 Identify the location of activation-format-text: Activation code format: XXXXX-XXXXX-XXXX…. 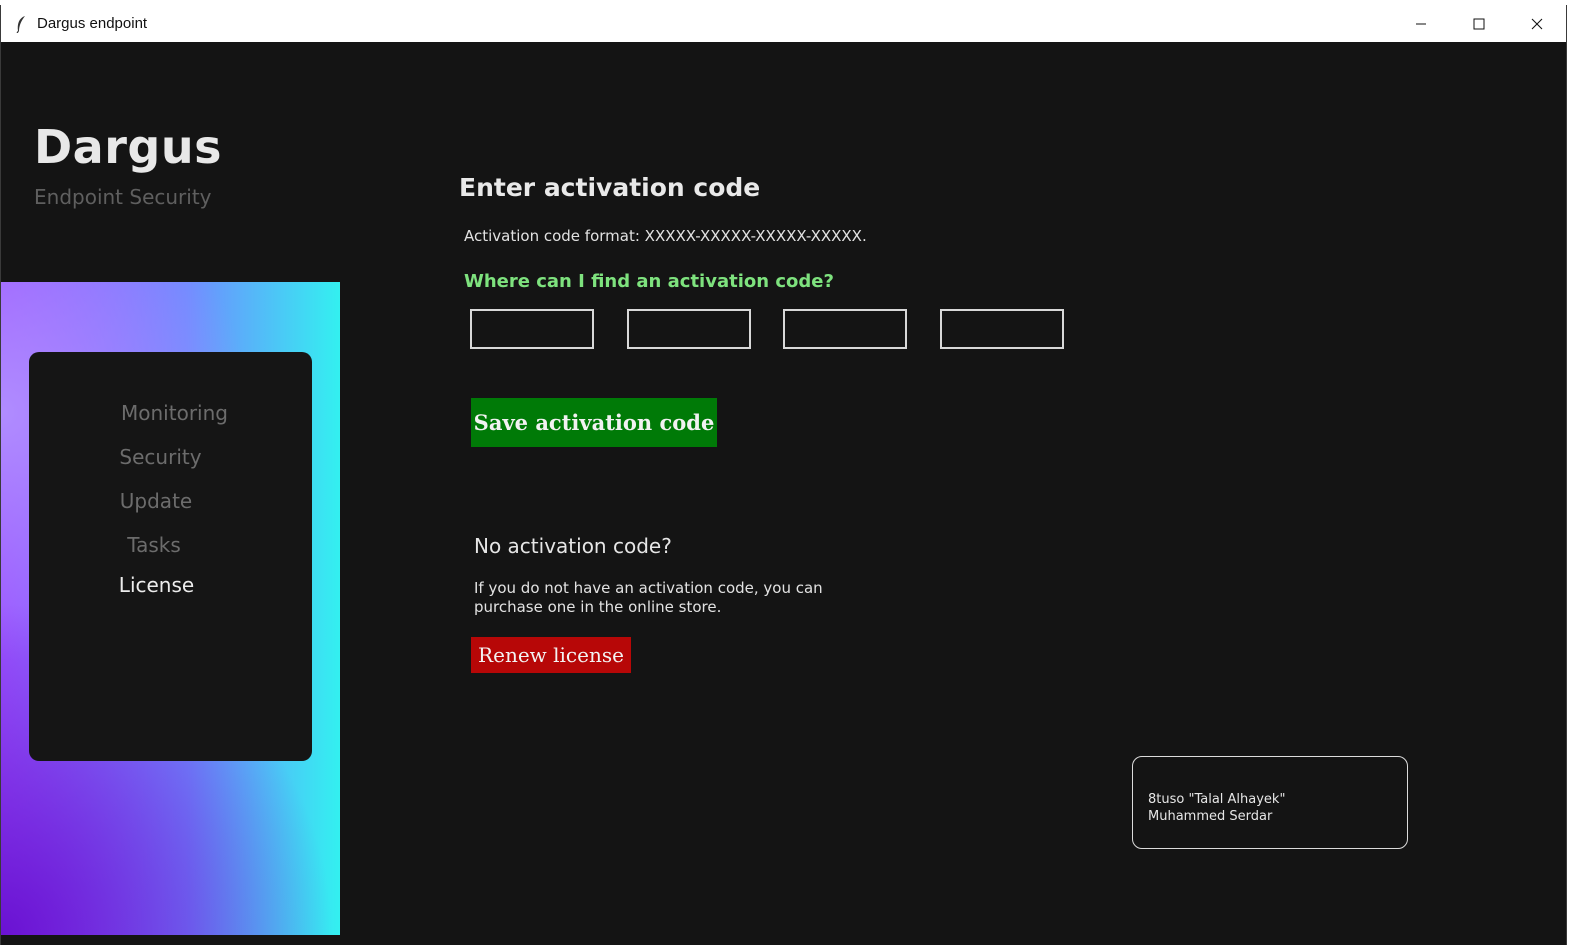
(665, 236).